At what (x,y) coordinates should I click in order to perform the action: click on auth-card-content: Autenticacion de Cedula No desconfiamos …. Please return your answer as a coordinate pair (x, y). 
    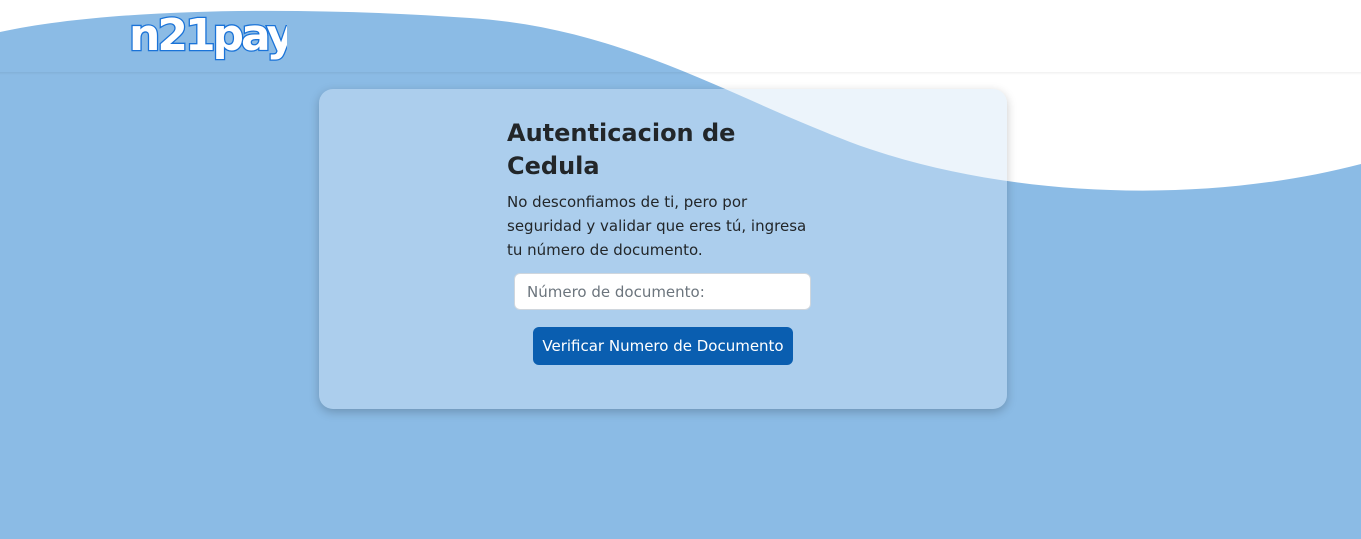
    Looking at the image, I should click on (667, 189).